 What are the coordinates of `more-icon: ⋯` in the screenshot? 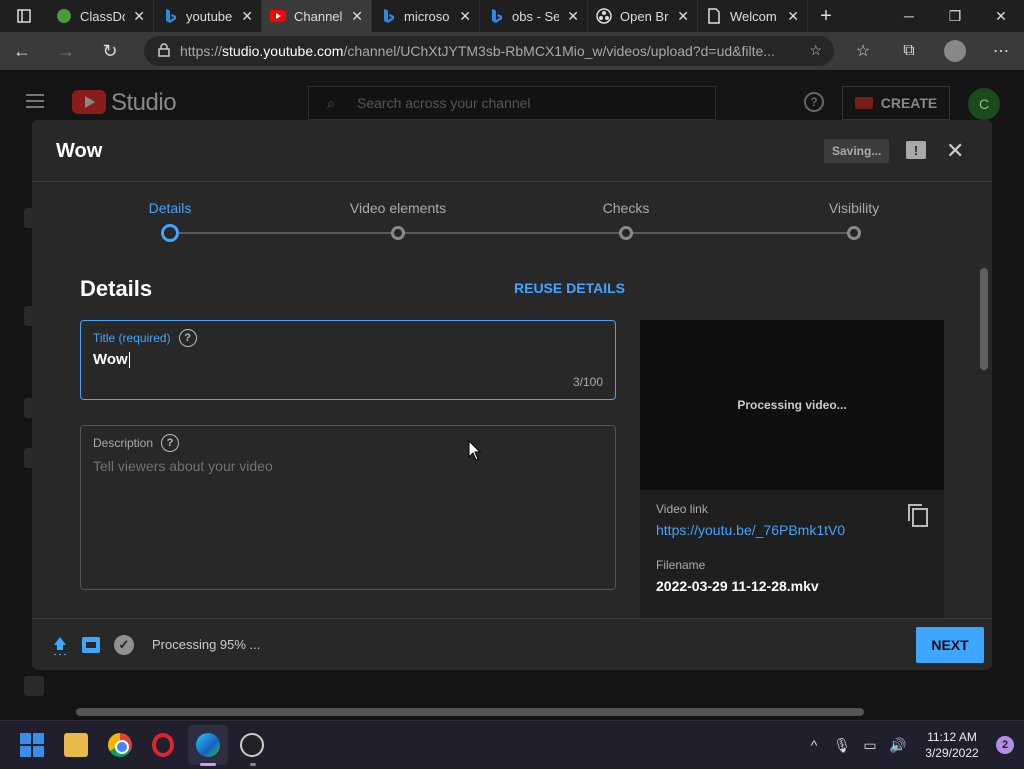 It's located at (1001, 51).